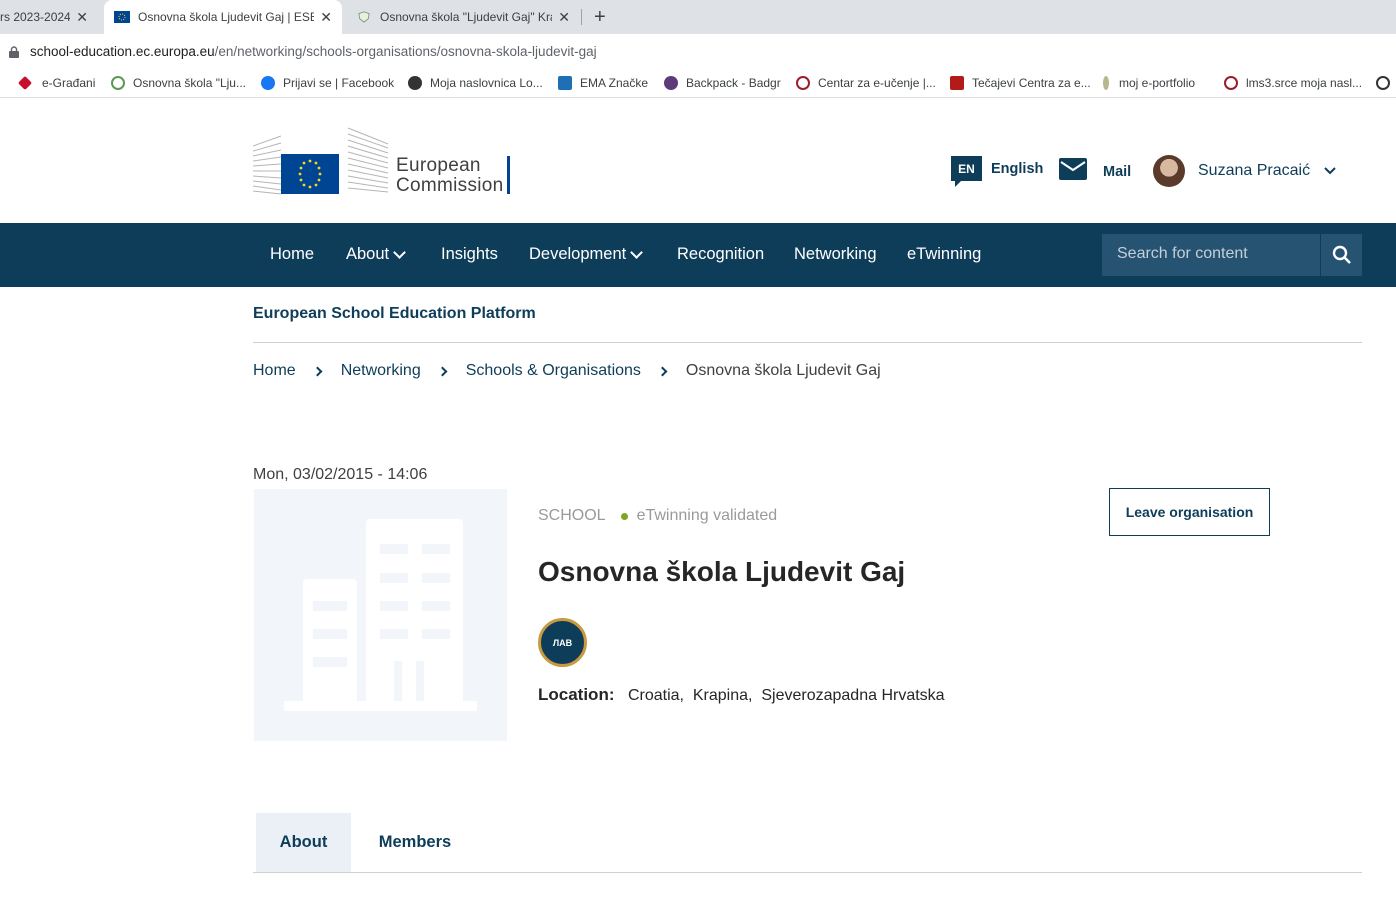 Image resolution: width=1396 pixels, height=907 pixels. I want to click on school-shield-icon, so click(364, 17).